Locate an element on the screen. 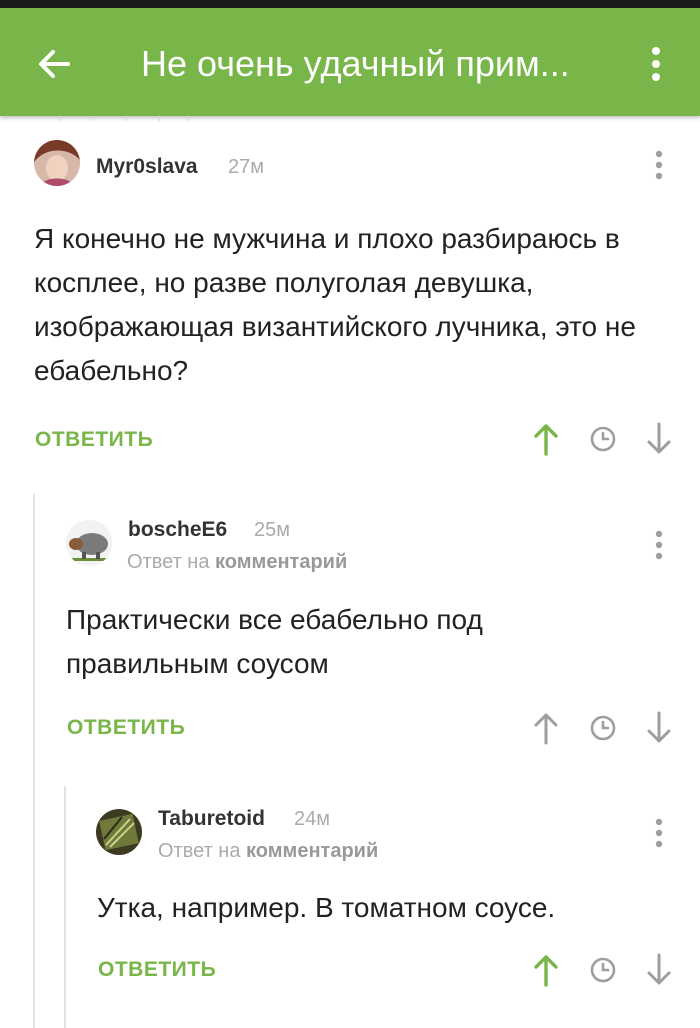  thread-depth-ticks is located at coordinates (130, 119).